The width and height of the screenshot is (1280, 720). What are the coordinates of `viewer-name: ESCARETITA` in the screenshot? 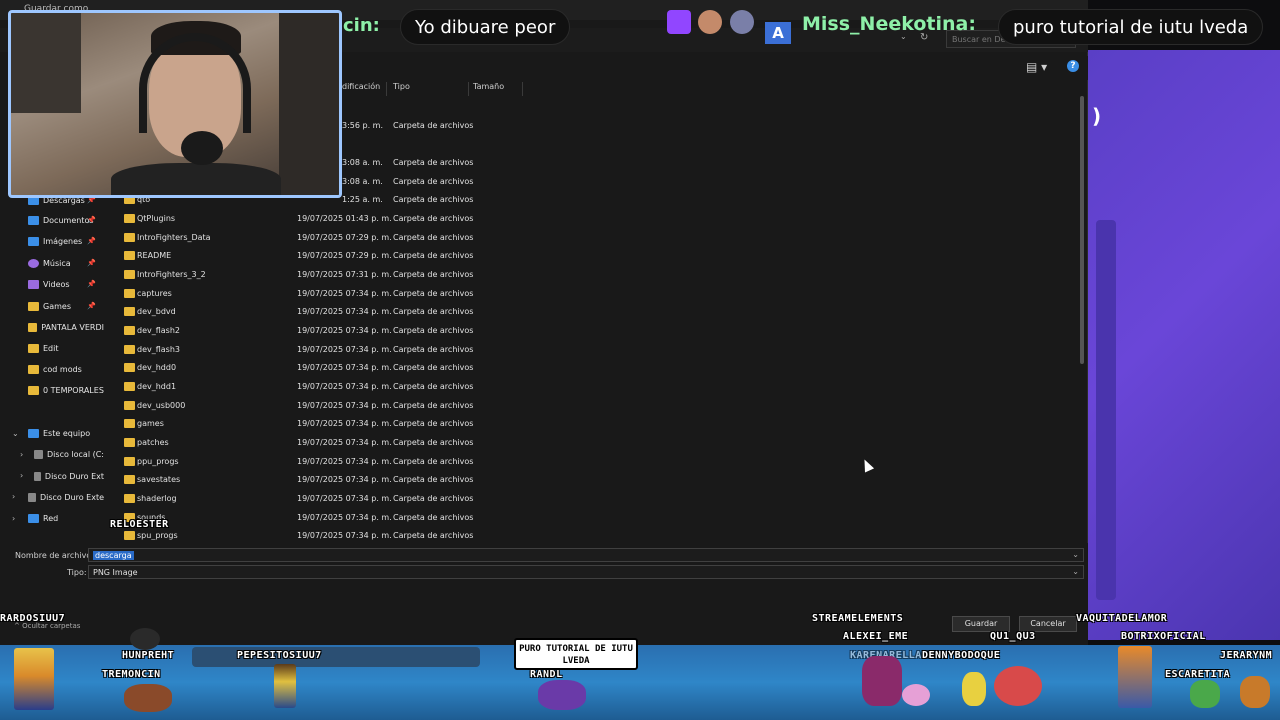 It's located at (1198, 674).